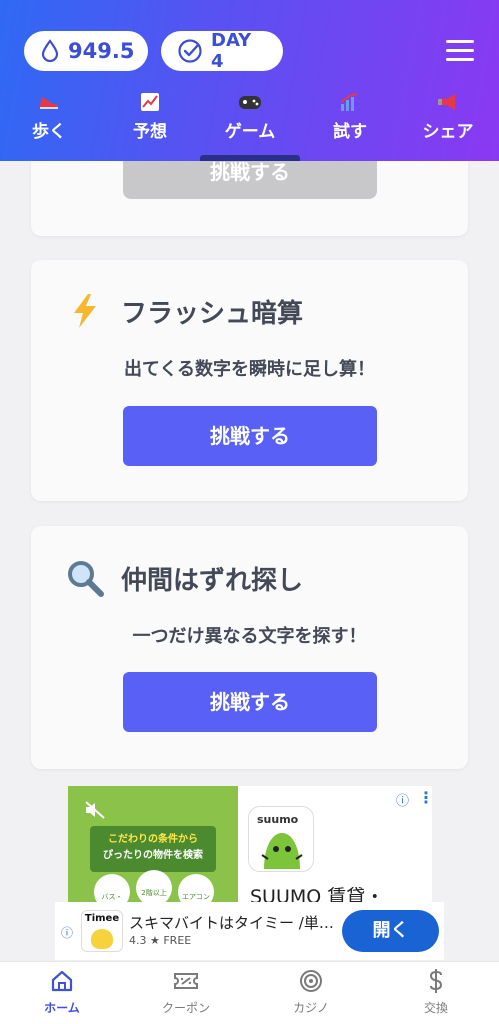  What do you see at coordinates (350, 106) in the screenshot?
I see `trend-icon` at bounding box center [350, 106].